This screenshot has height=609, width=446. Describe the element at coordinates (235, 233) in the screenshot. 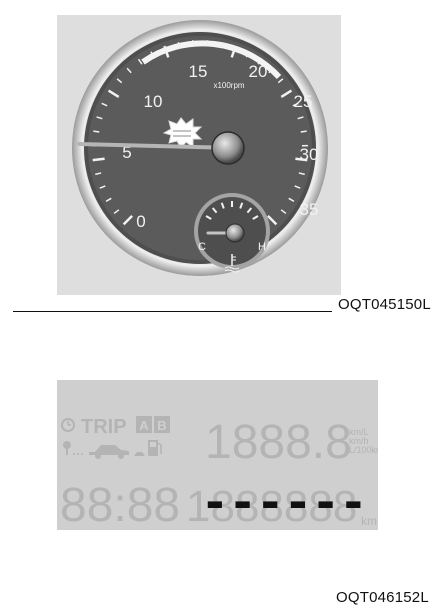

I see `temperature-hub` at that location.